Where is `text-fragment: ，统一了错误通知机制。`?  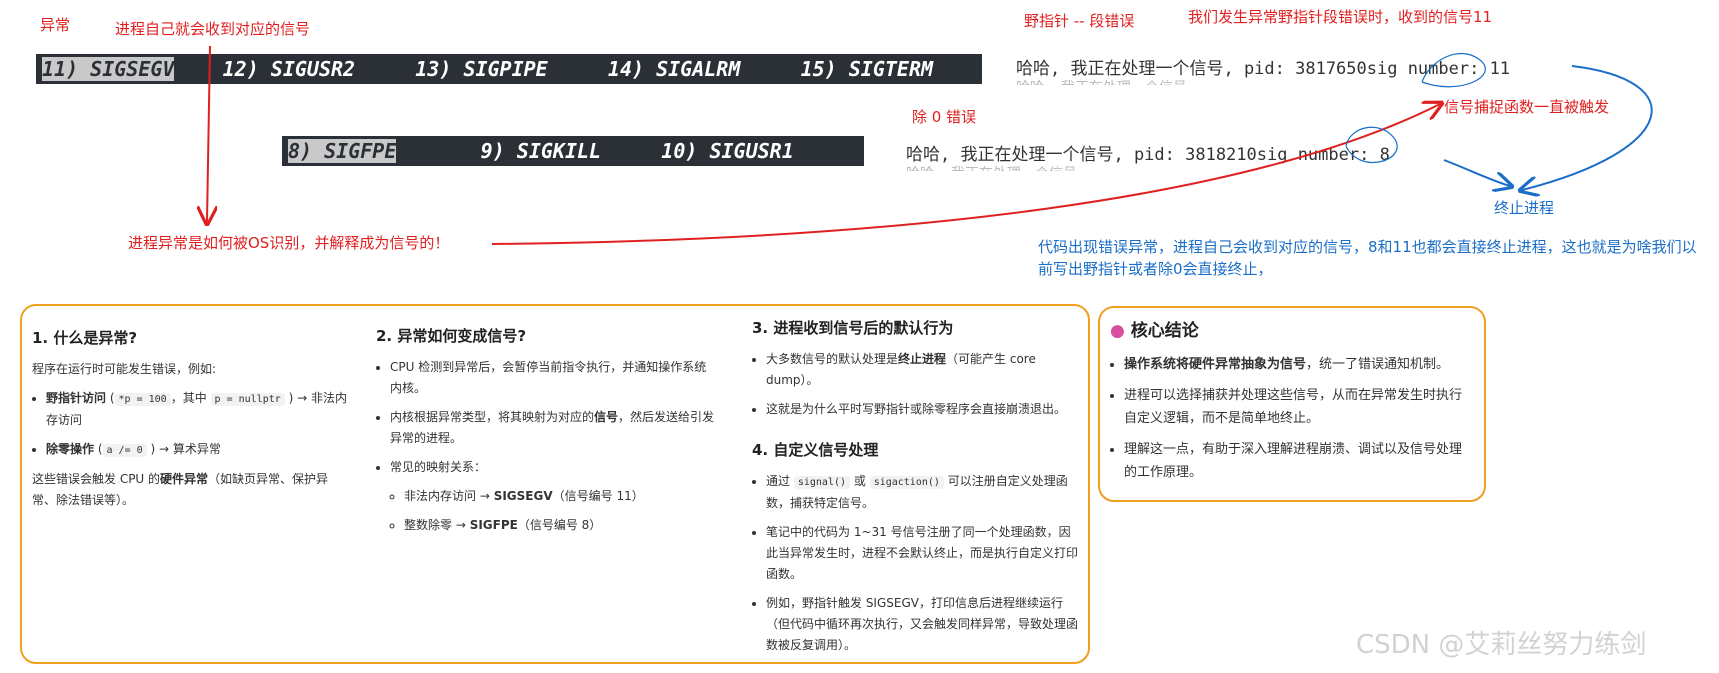 text-fragment: ，统一了错误通知机制。 is located at coordinates (1378, 364).